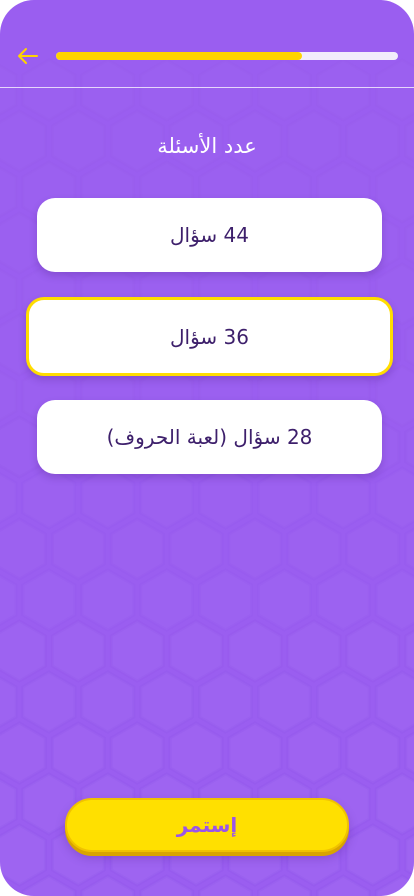 The height and width of the screenshot is (896, 414). I want to click on option-label: 28 سؤال (لعبة الحروف), so click(209, 437).